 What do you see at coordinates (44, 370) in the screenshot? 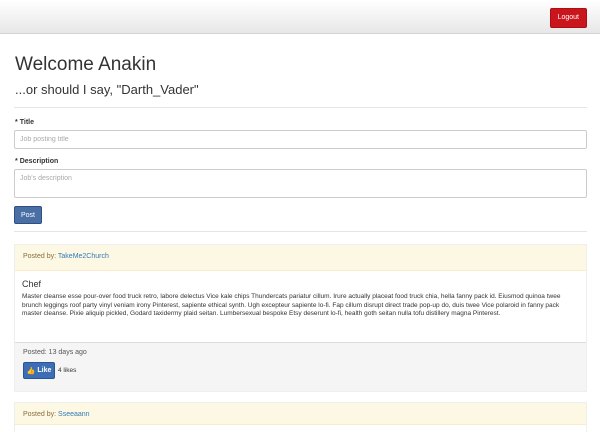
I see `like-label: Like` at bounding box center [44, 370].